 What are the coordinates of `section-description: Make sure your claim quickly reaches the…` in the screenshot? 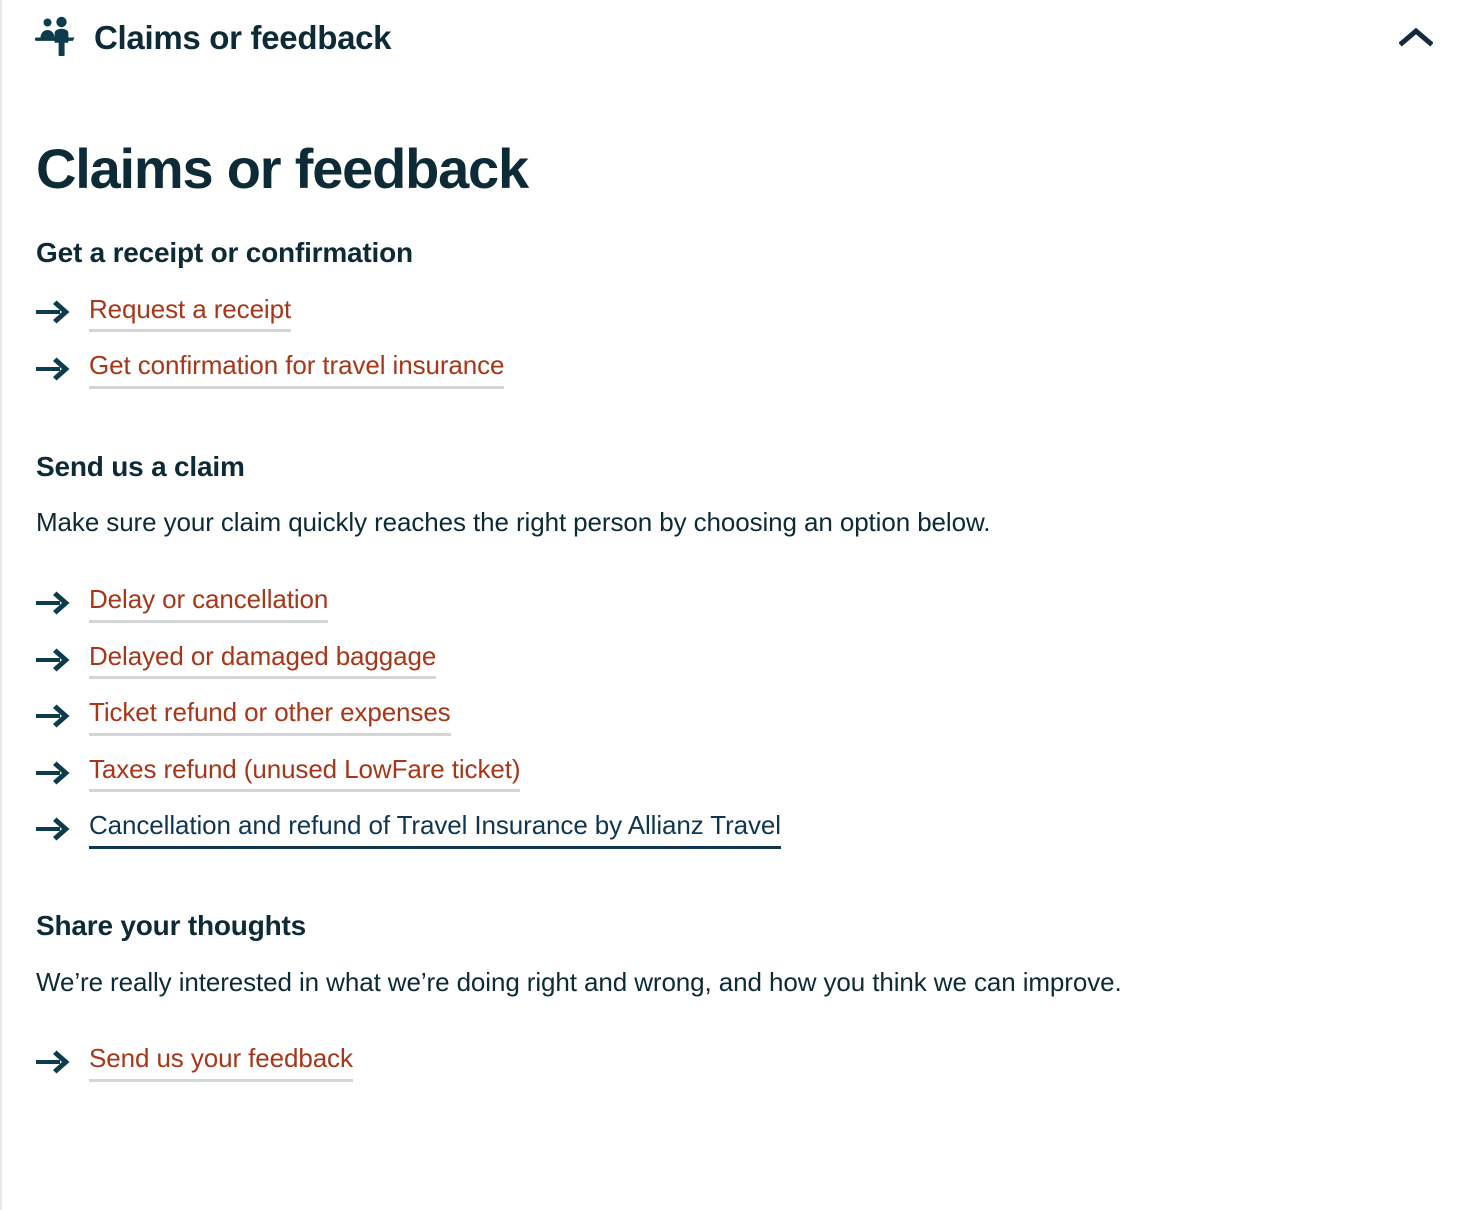 It's located at (513, 522).